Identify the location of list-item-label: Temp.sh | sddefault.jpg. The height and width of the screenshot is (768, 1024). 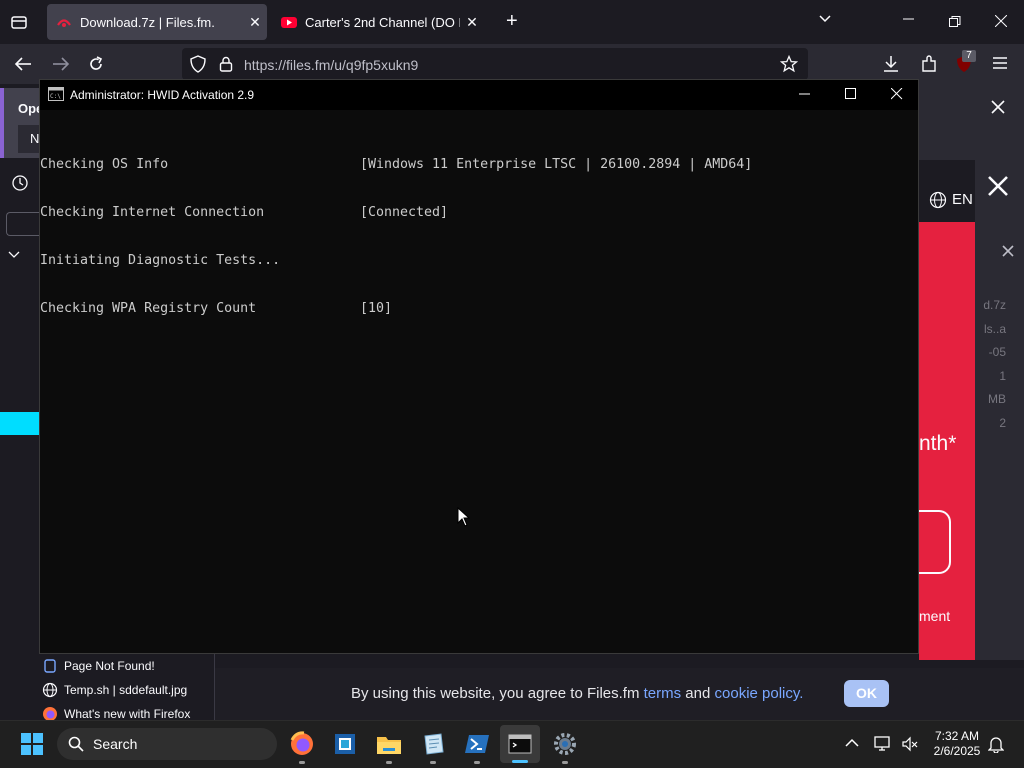
(126, 690).